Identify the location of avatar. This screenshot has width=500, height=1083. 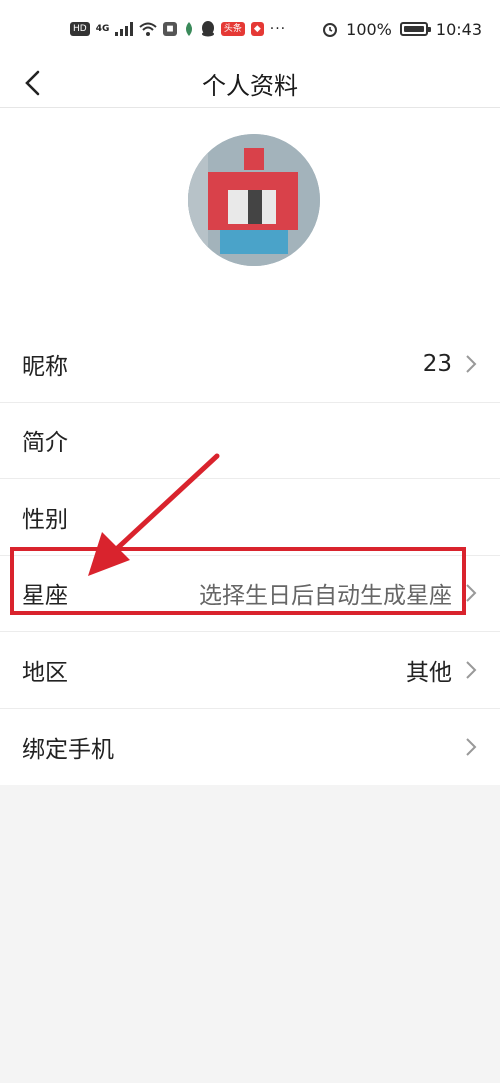
(254, 200).